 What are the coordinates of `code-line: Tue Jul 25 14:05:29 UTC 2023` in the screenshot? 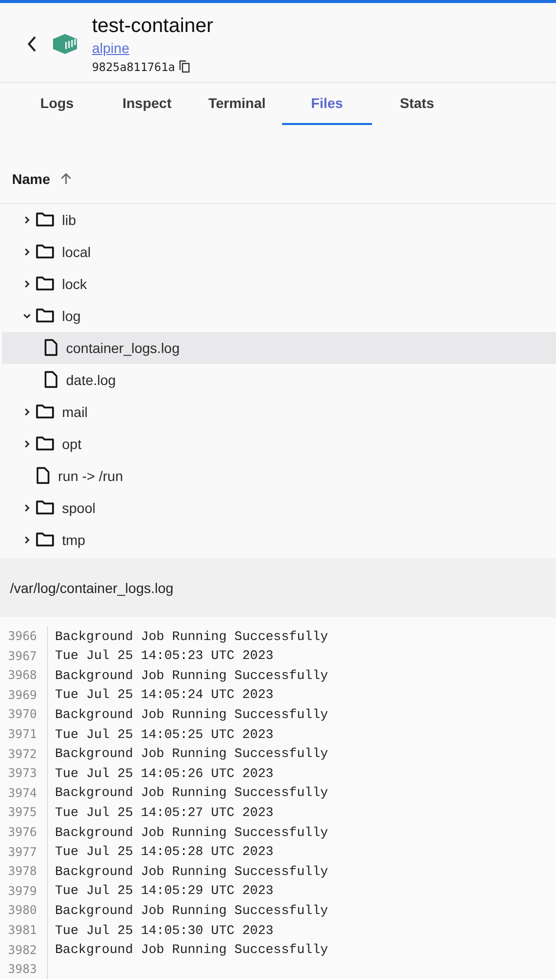 It's located at (164, 890).